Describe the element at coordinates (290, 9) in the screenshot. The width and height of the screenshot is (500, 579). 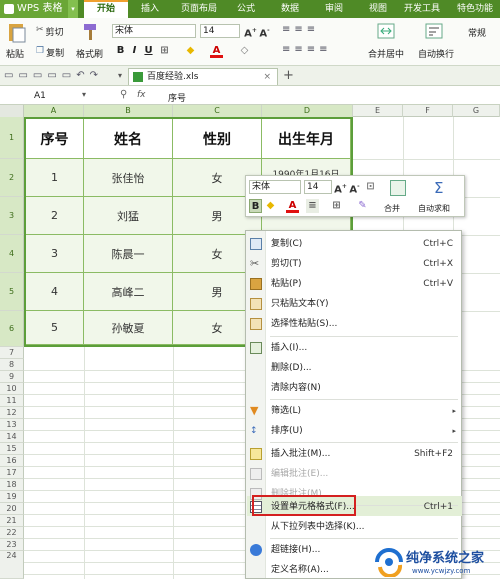
I see `tab-data: 数据` at that location.